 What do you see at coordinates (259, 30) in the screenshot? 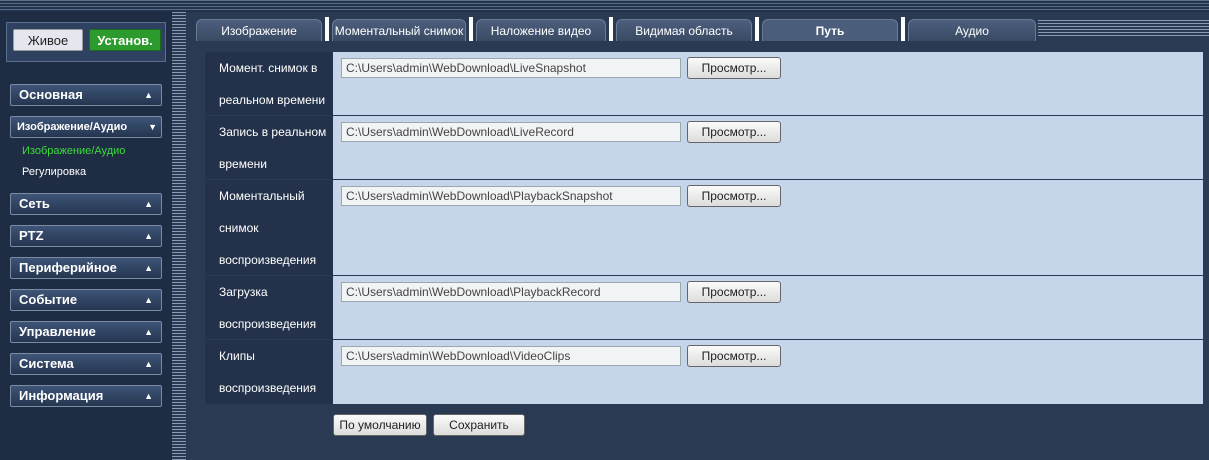
I see `tab-image: Изображение` at bounding box center [259, 30].